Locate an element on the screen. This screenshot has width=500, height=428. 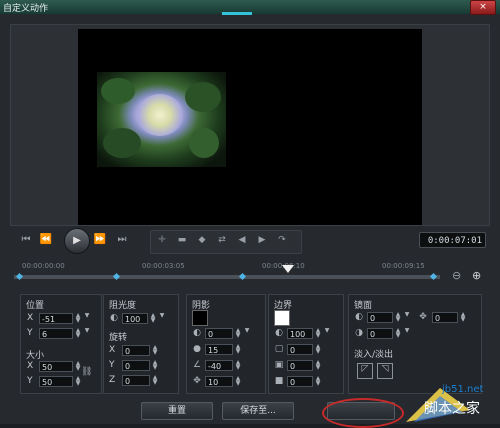
play-button: ▶ is located at coordinates (77, 241).